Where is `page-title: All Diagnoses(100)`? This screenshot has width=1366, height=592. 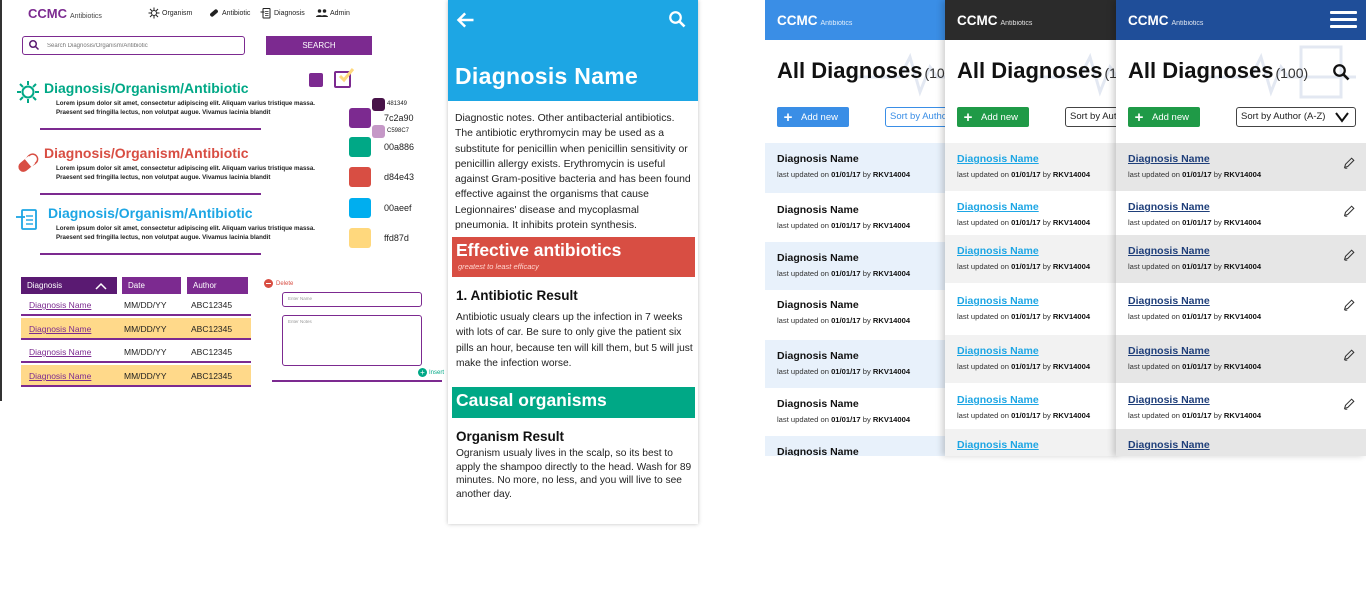
page-title: All Diagnoses(100) is located at coordinates (1038, 71).